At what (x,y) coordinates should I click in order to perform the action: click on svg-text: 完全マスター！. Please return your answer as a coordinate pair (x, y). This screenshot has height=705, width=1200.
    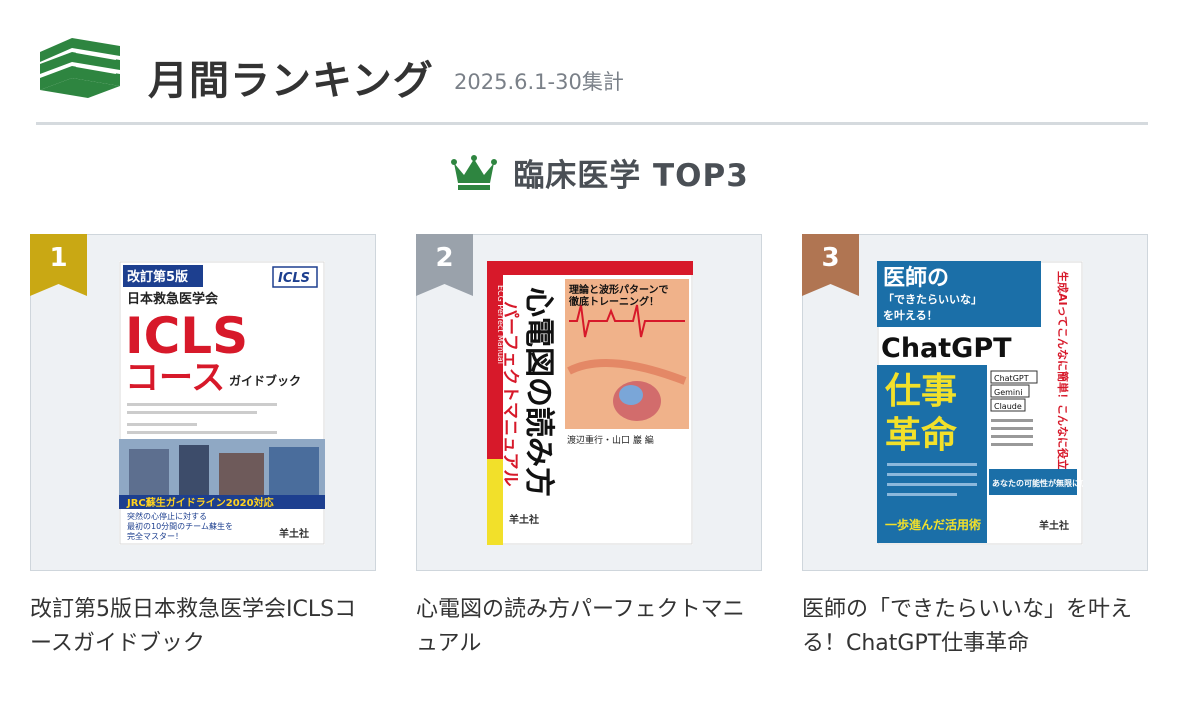
    Looking at the image, I should click on (155, 536).